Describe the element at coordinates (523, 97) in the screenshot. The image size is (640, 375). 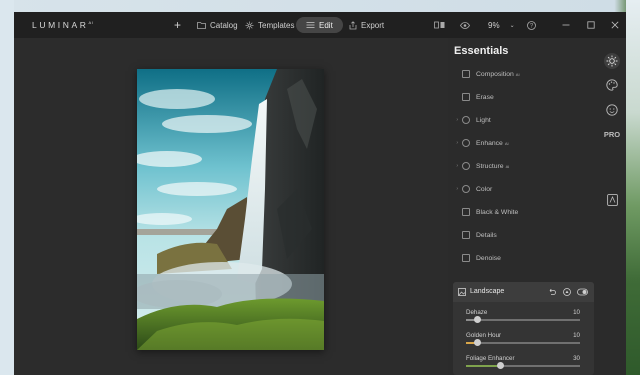
I see `tool-erase: Erase` at that location.